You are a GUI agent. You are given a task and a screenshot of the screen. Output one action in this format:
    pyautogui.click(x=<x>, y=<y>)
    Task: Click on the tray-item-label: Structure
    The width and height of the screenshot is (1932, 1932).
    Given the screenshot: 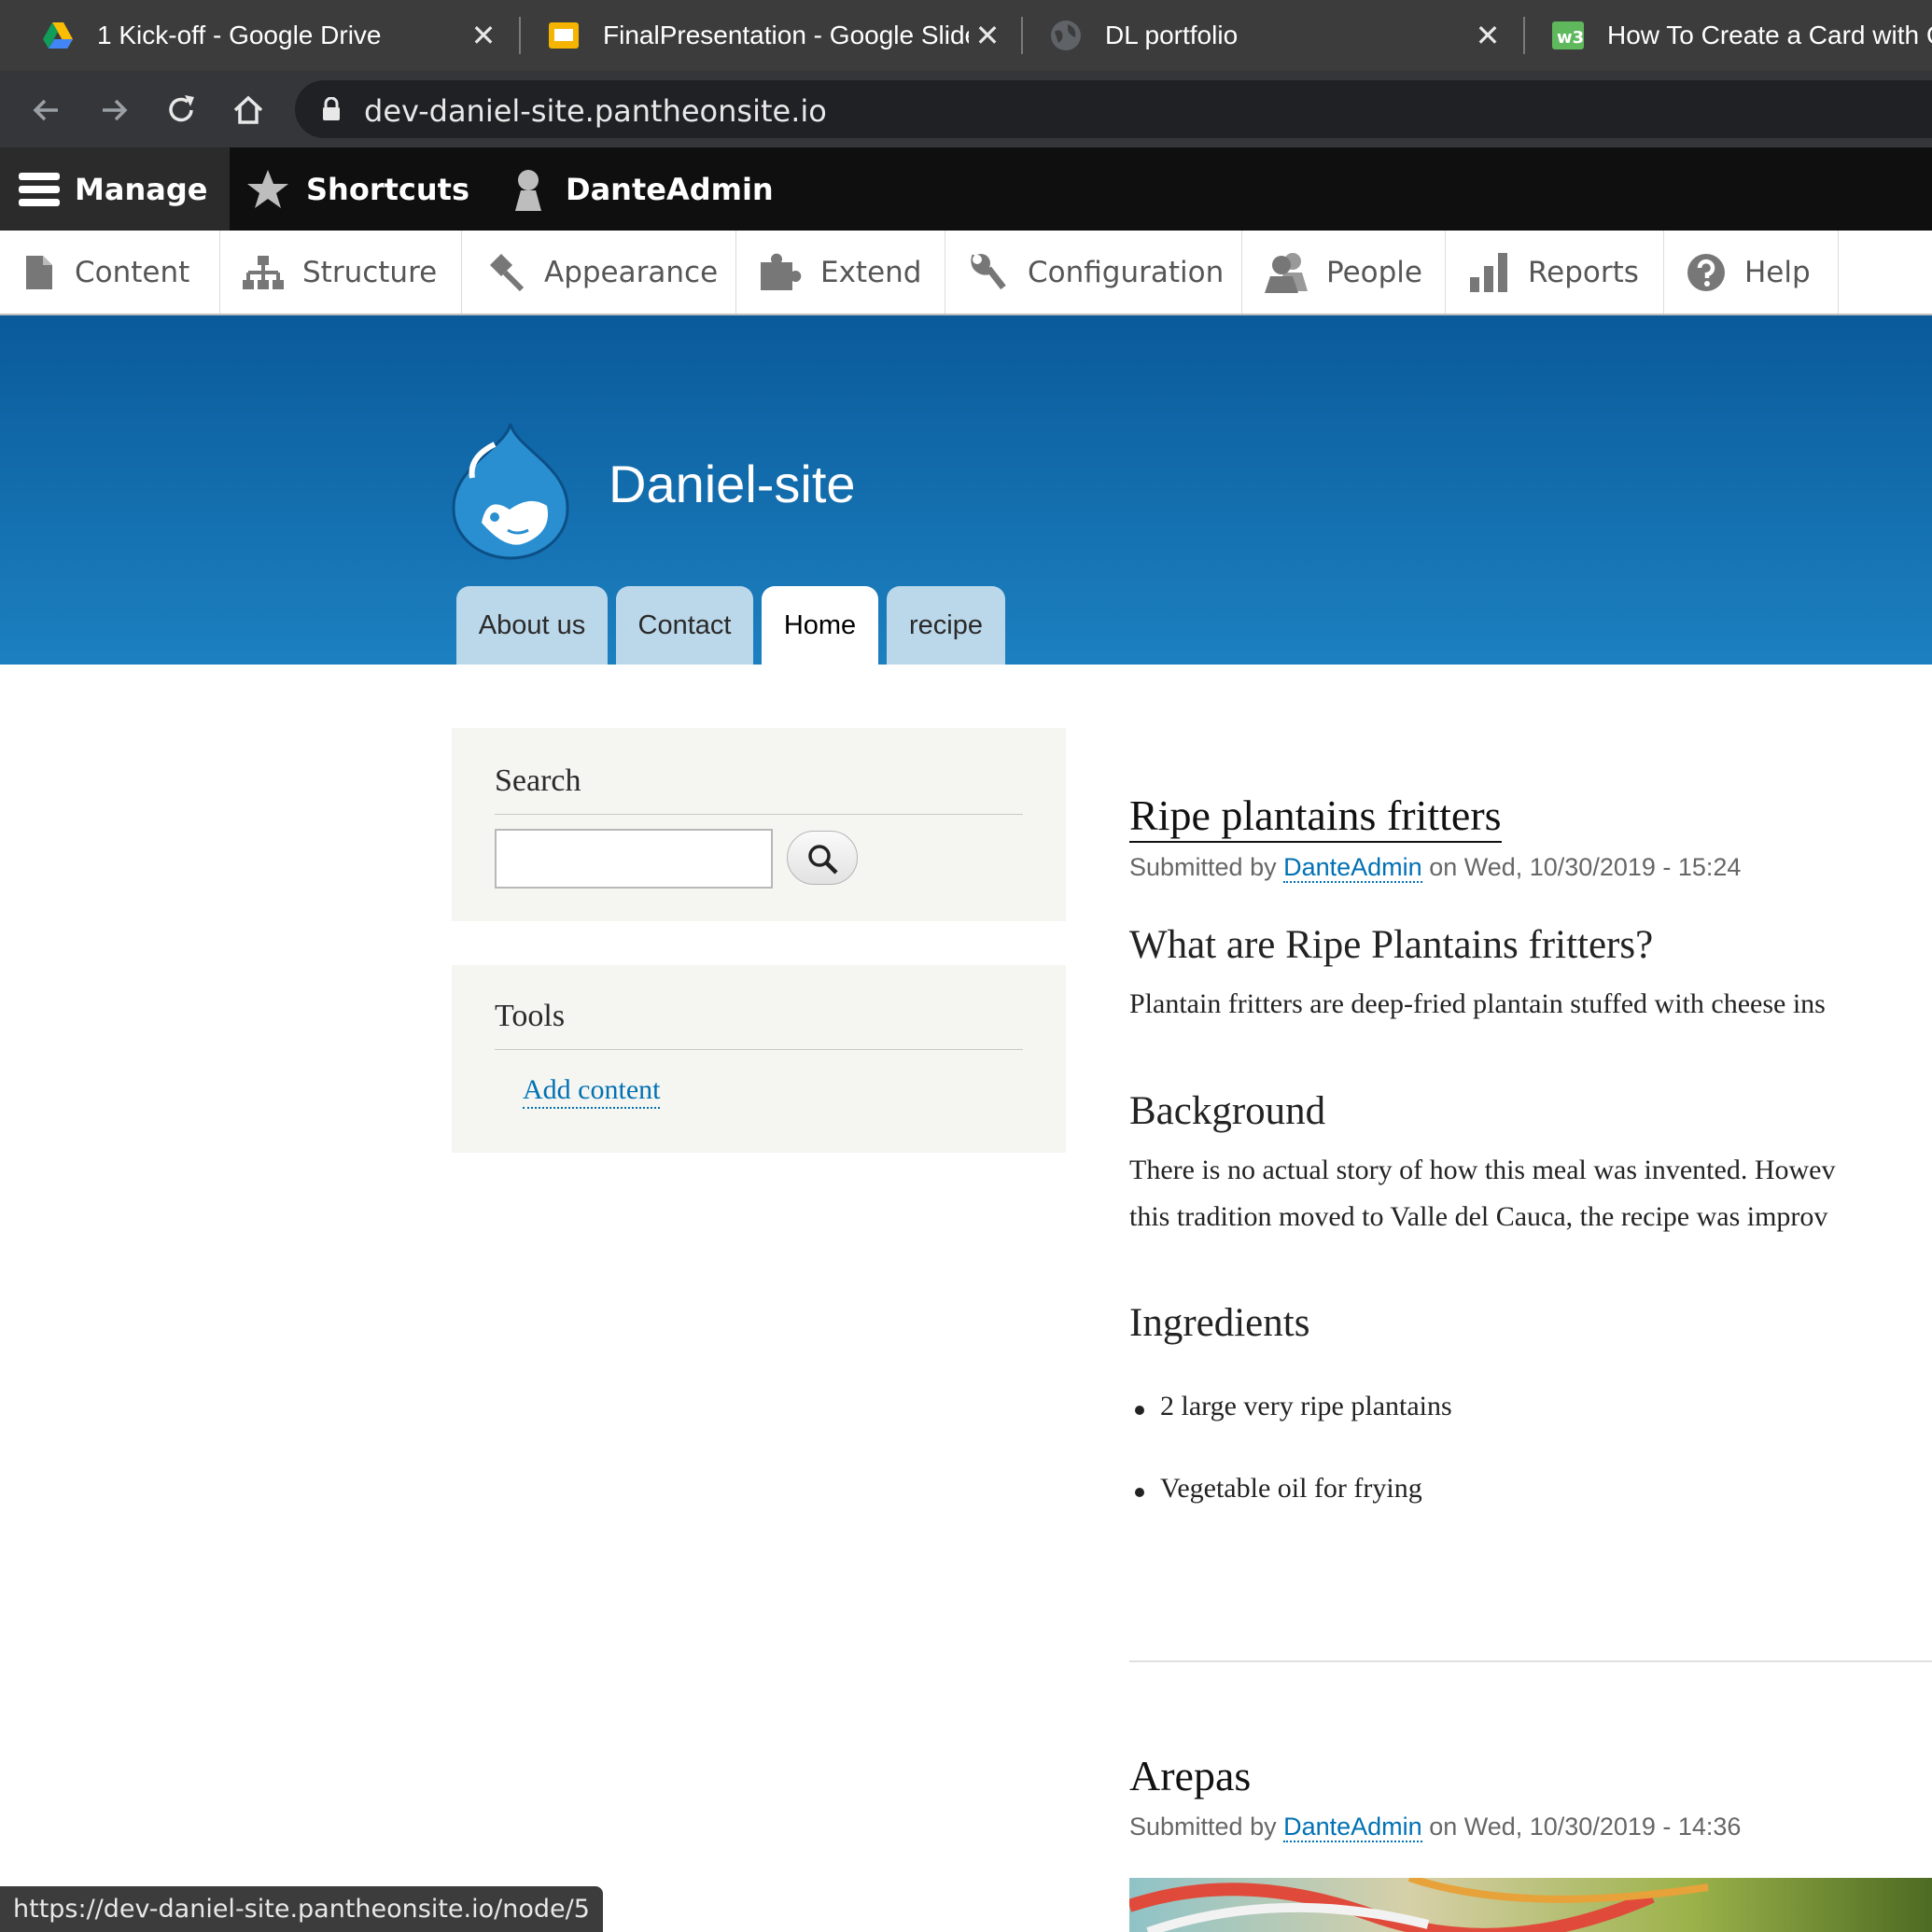 What is the action you would take?
    pyautogui.click(x=370, y=272)
    